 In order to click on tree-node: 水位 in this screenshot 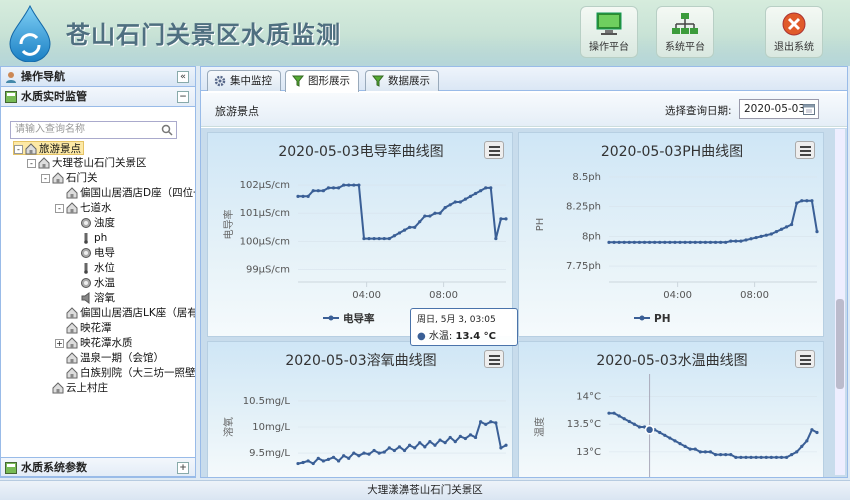, I will do `click(92, 268)`.